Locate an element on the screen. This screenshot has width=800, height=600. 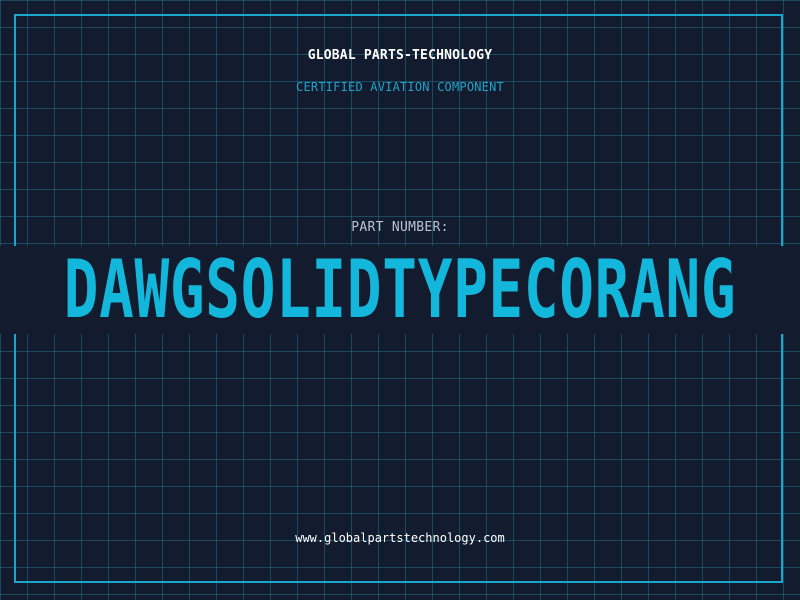
part-number-band: DAWGSOLIDTYPECORANG is located at coordinates (400, 290).